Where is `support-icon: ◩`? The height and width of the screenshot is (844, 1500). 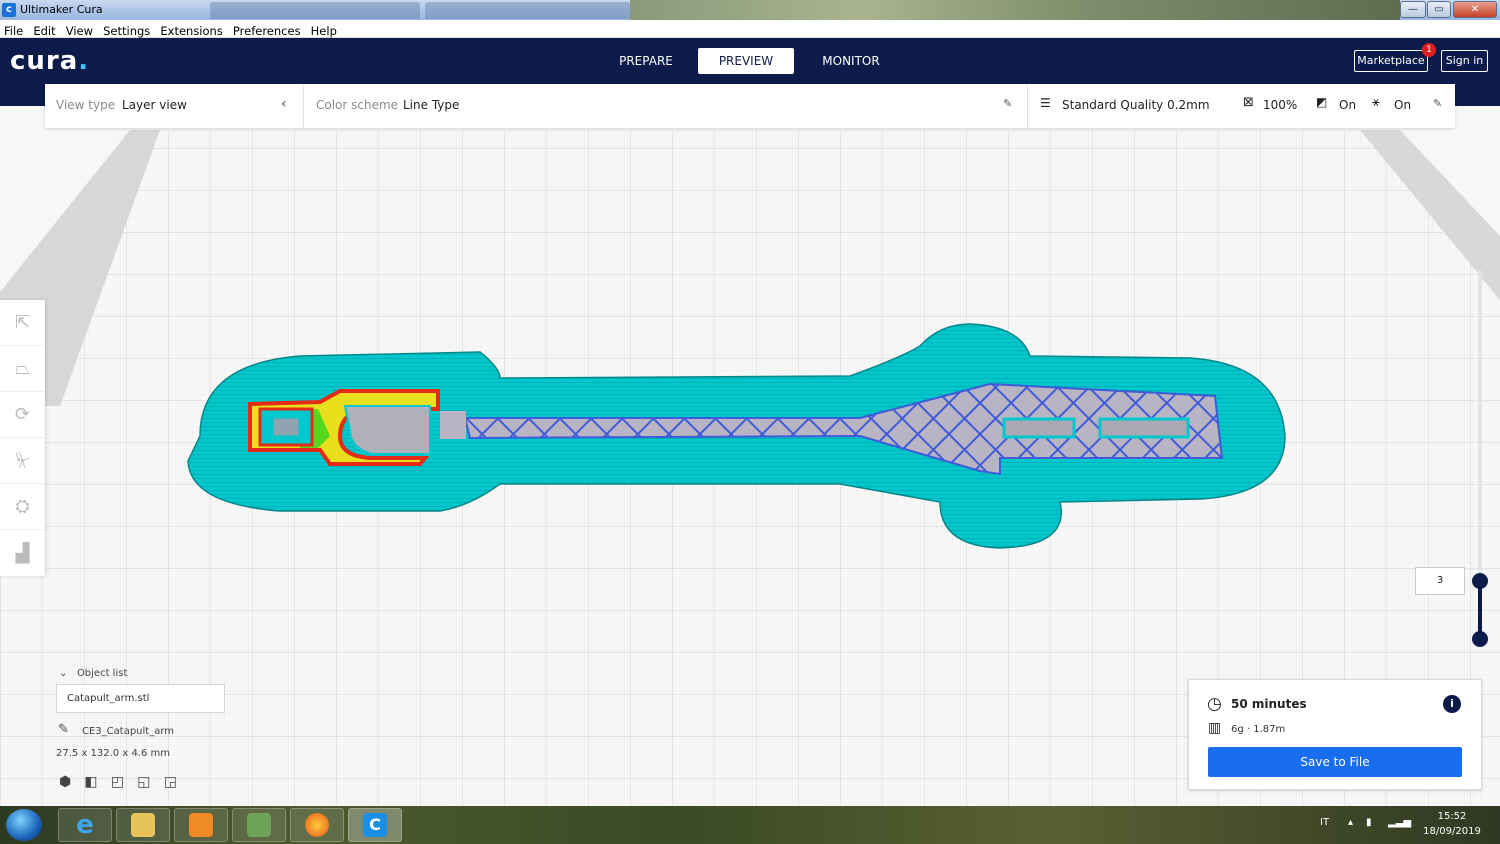
support-icon: ◩ is located at coordinates (1322, 102).